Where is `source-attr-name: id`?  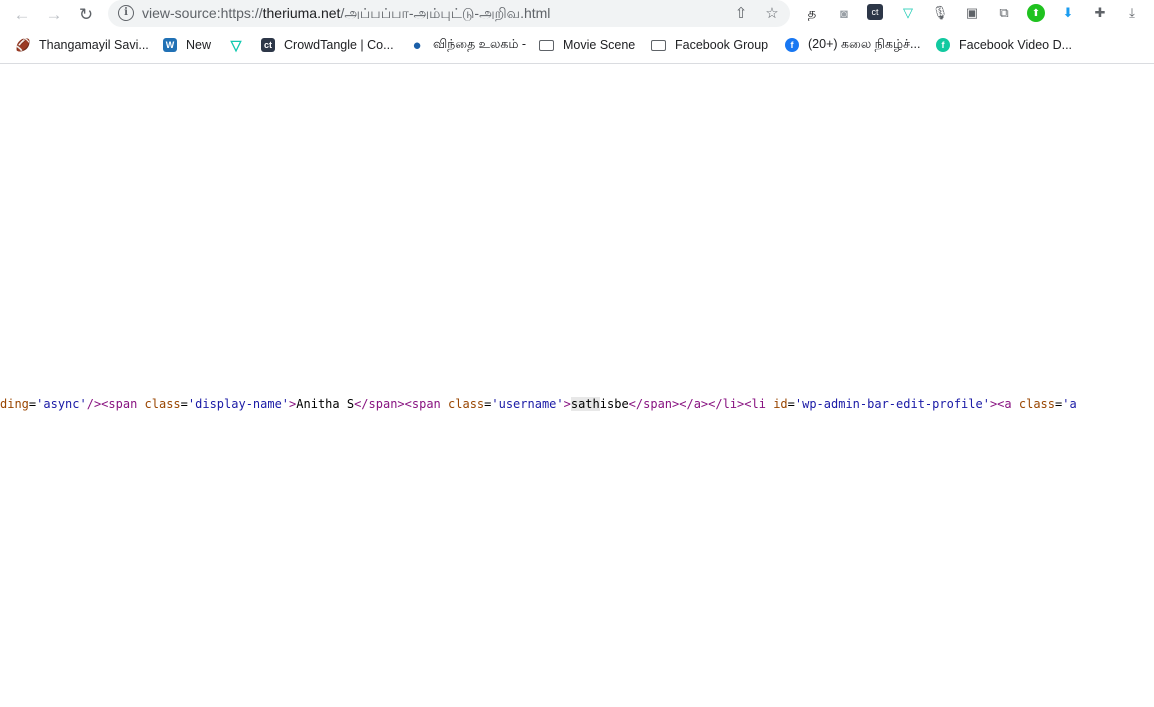
source-attr-name: id is located at coordinates (780, 404).